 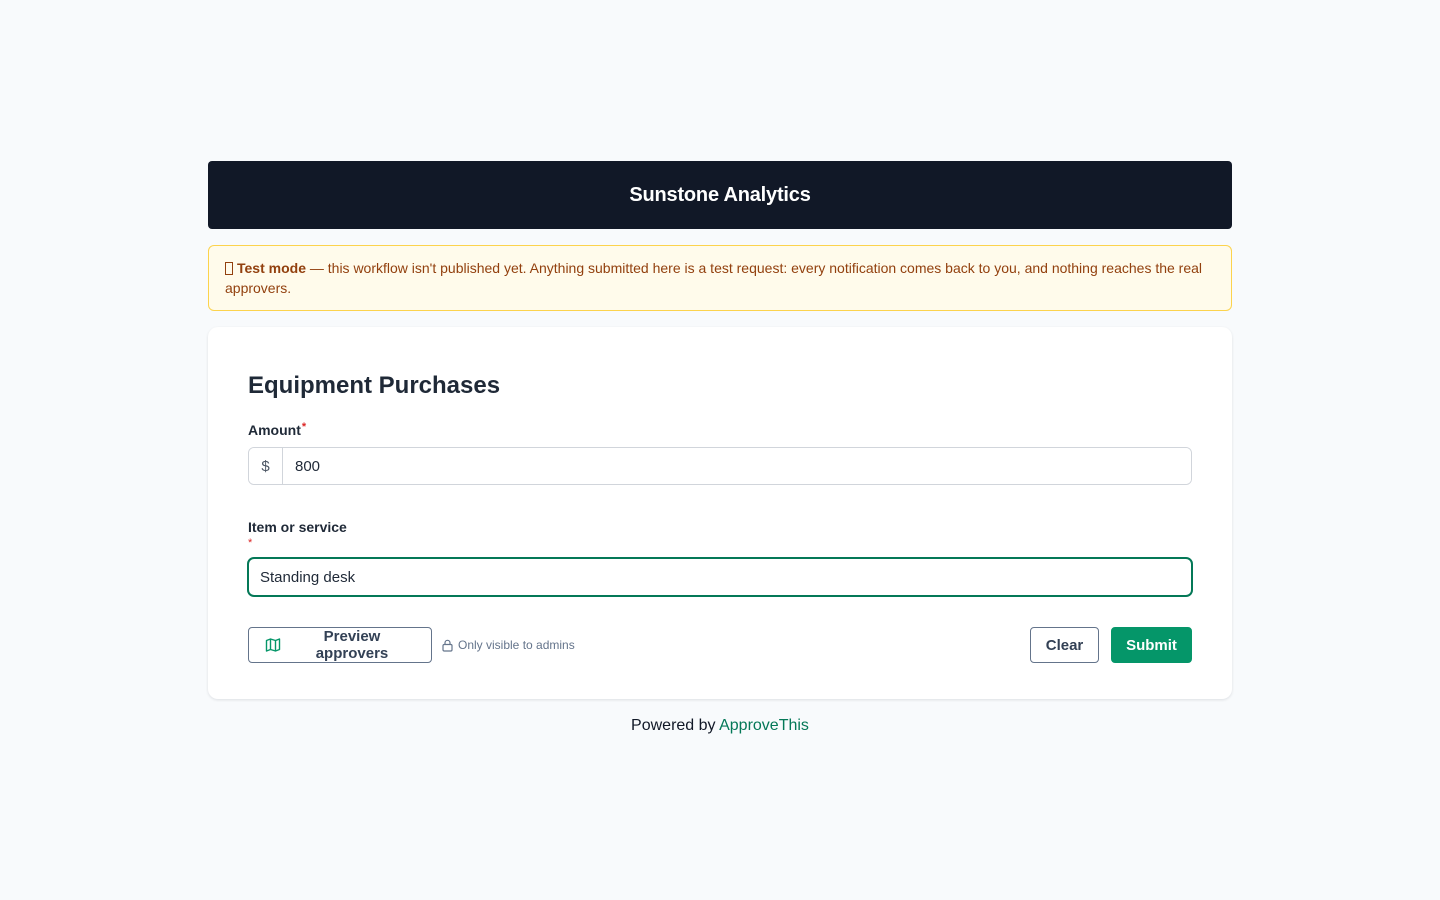 I want to click on company-header: Sunstone Analytics, so click(x=720, y=195).